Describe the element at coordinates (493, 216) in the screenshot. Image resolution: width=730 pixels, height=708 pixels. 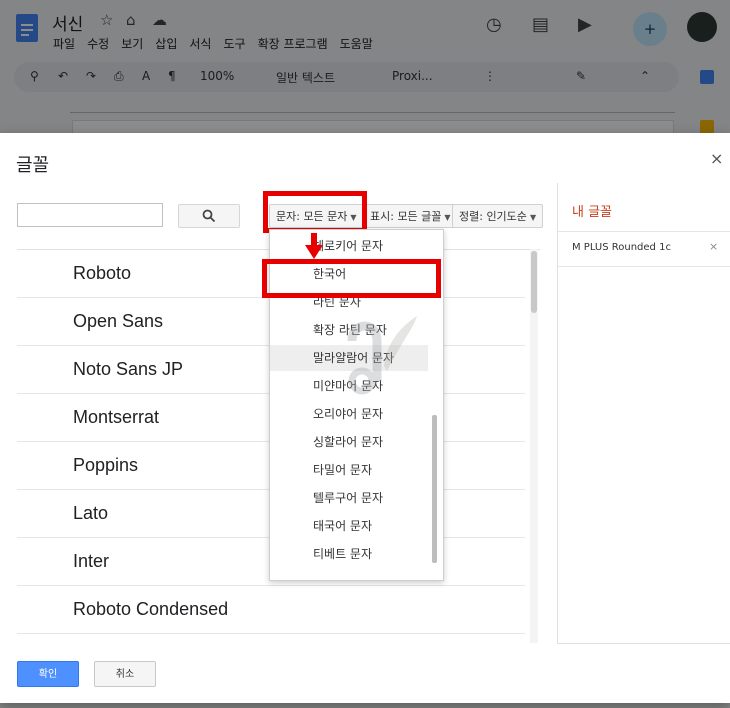
I see `sort-filter-label: 정렬: 인기도순` at that location.